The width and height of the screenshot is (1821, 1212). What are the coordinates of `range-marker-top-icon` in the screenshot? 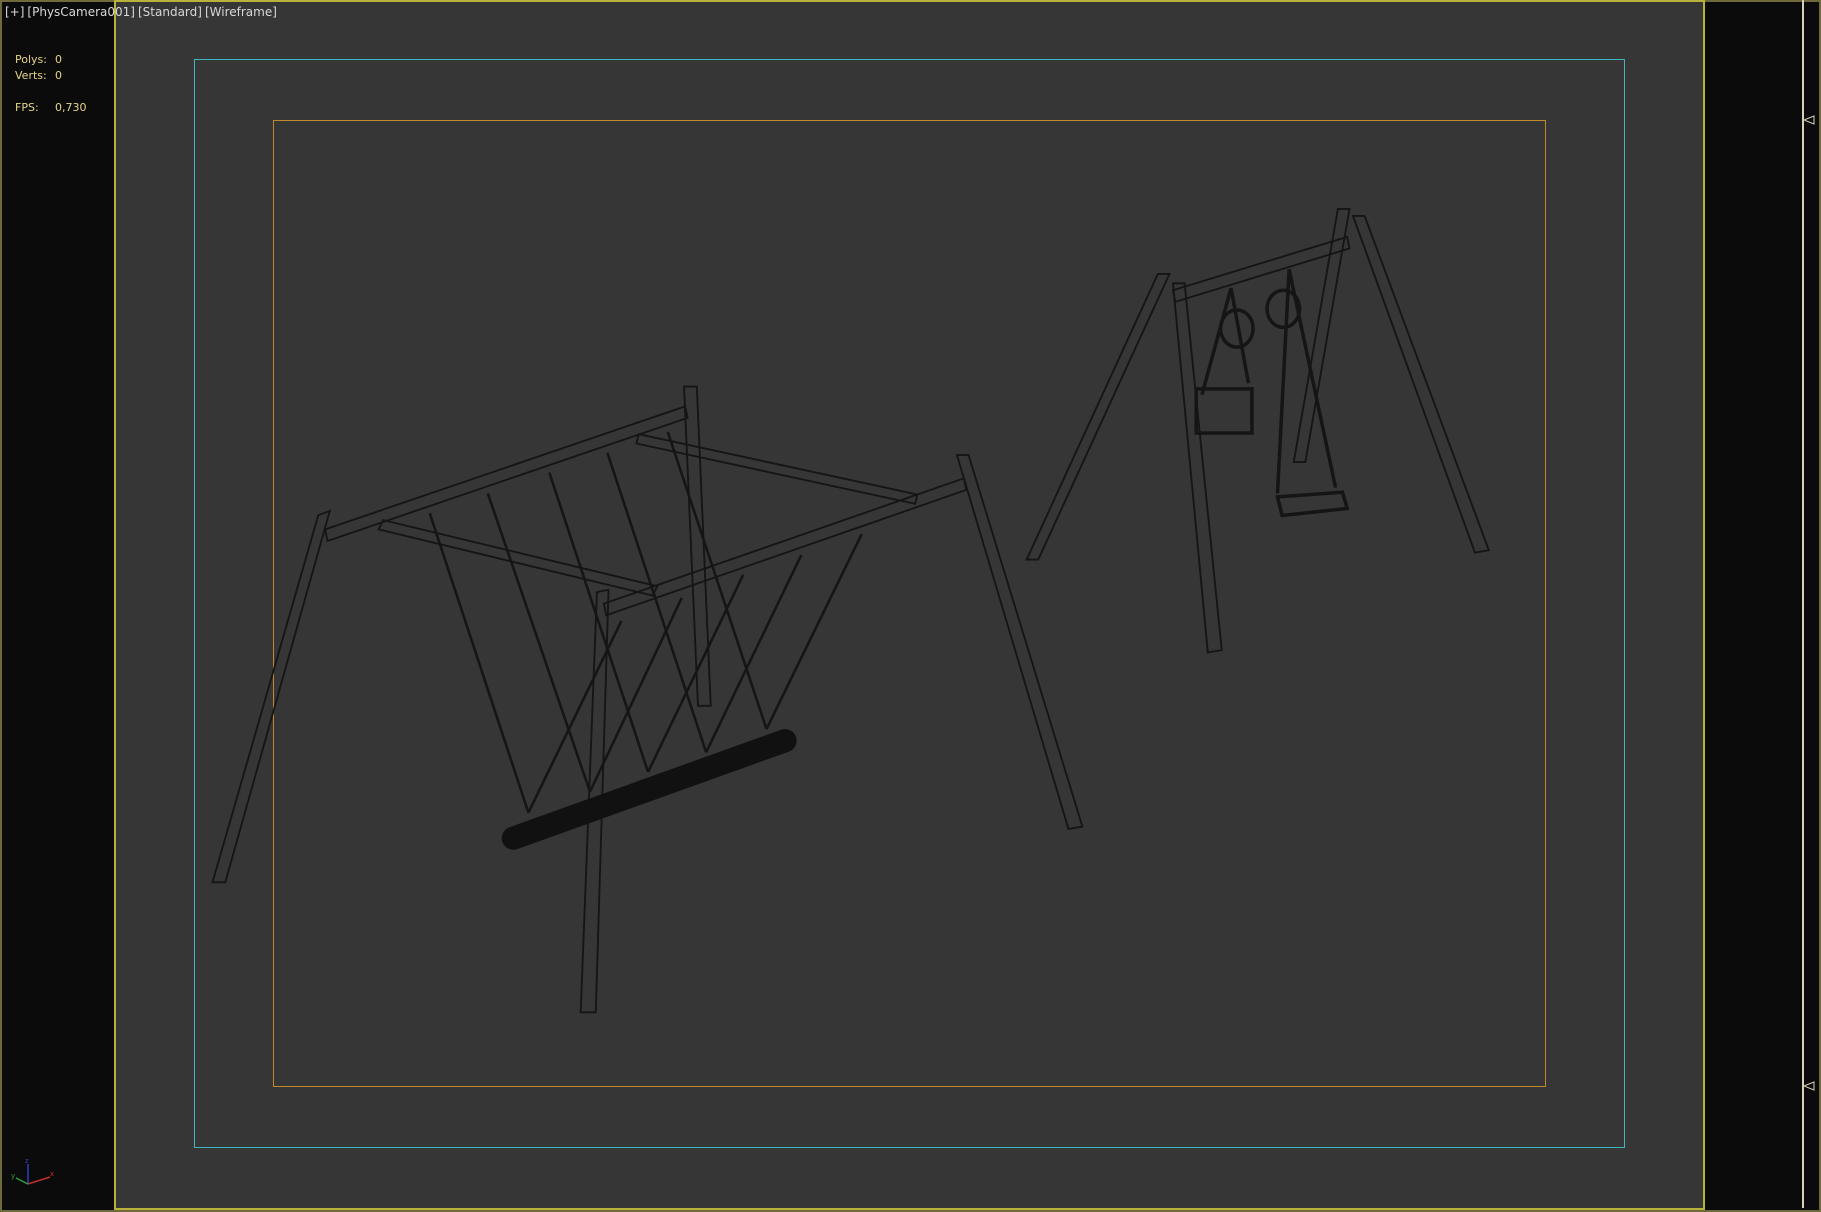 It's located at (1809, 120).